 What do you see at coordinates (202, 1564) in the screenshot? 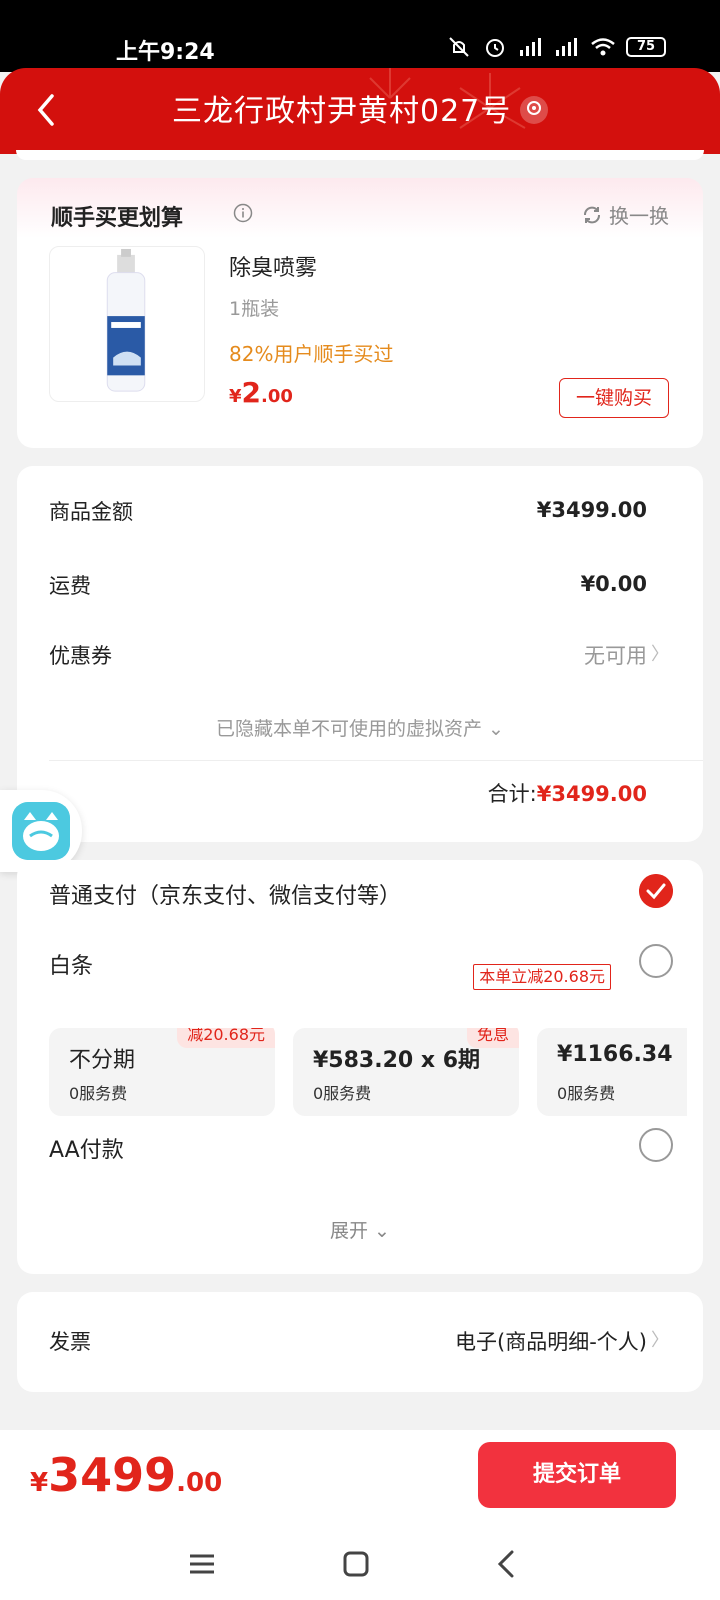
I see `menu-icon` at bounding box center [202, 1564].